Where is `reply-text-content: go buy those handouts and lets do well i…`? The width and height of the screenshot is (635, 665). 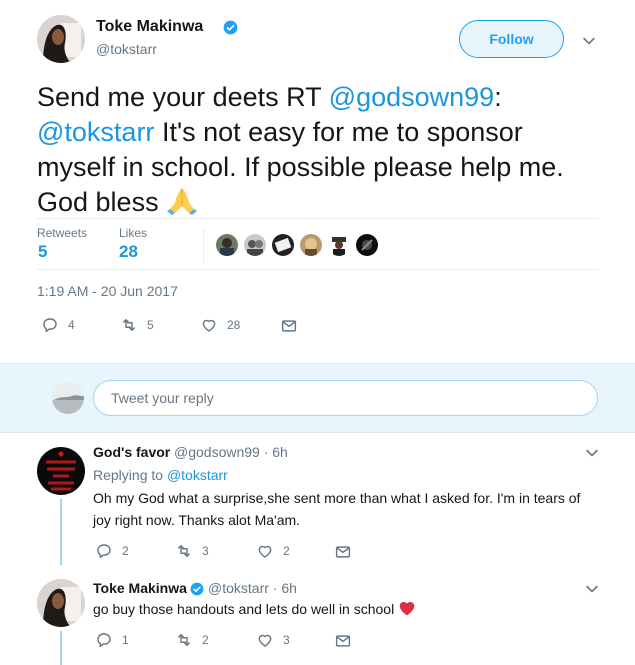 reply-text-content: go buy those handouts and lets do well i… is located at coordinates (244, 609).